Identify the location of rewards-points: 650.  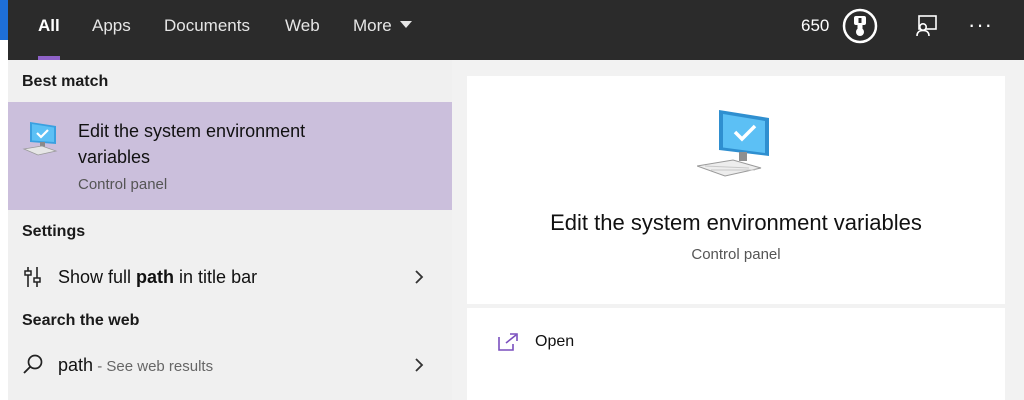
(815, 25).